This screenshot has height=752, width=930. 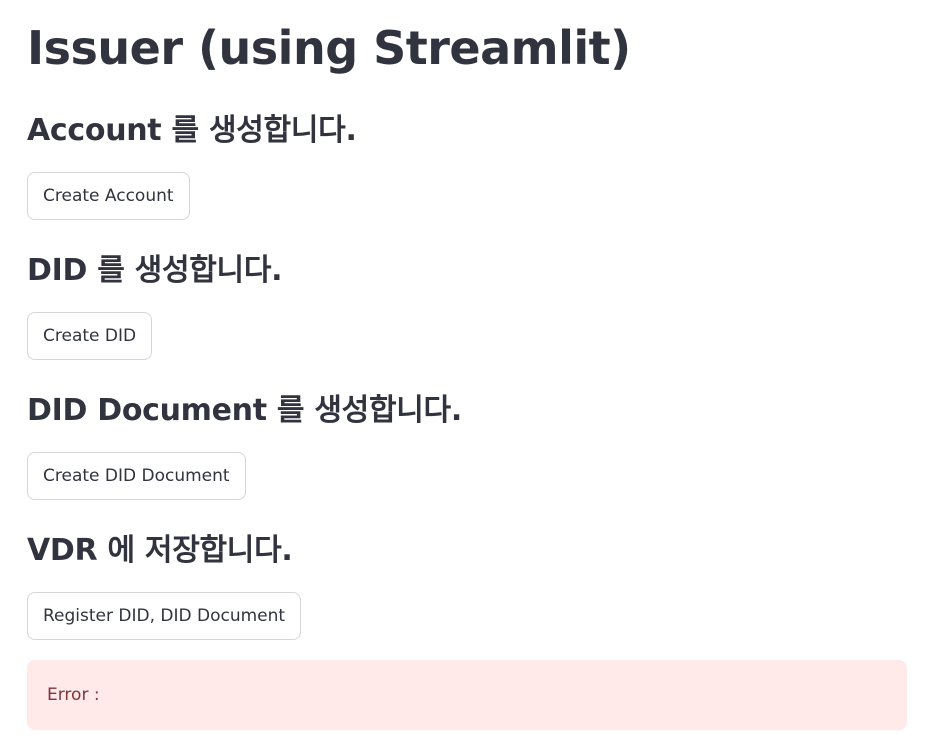 I want to click on create-did-document-button: Create DID Document, so click(x=136, y=476).